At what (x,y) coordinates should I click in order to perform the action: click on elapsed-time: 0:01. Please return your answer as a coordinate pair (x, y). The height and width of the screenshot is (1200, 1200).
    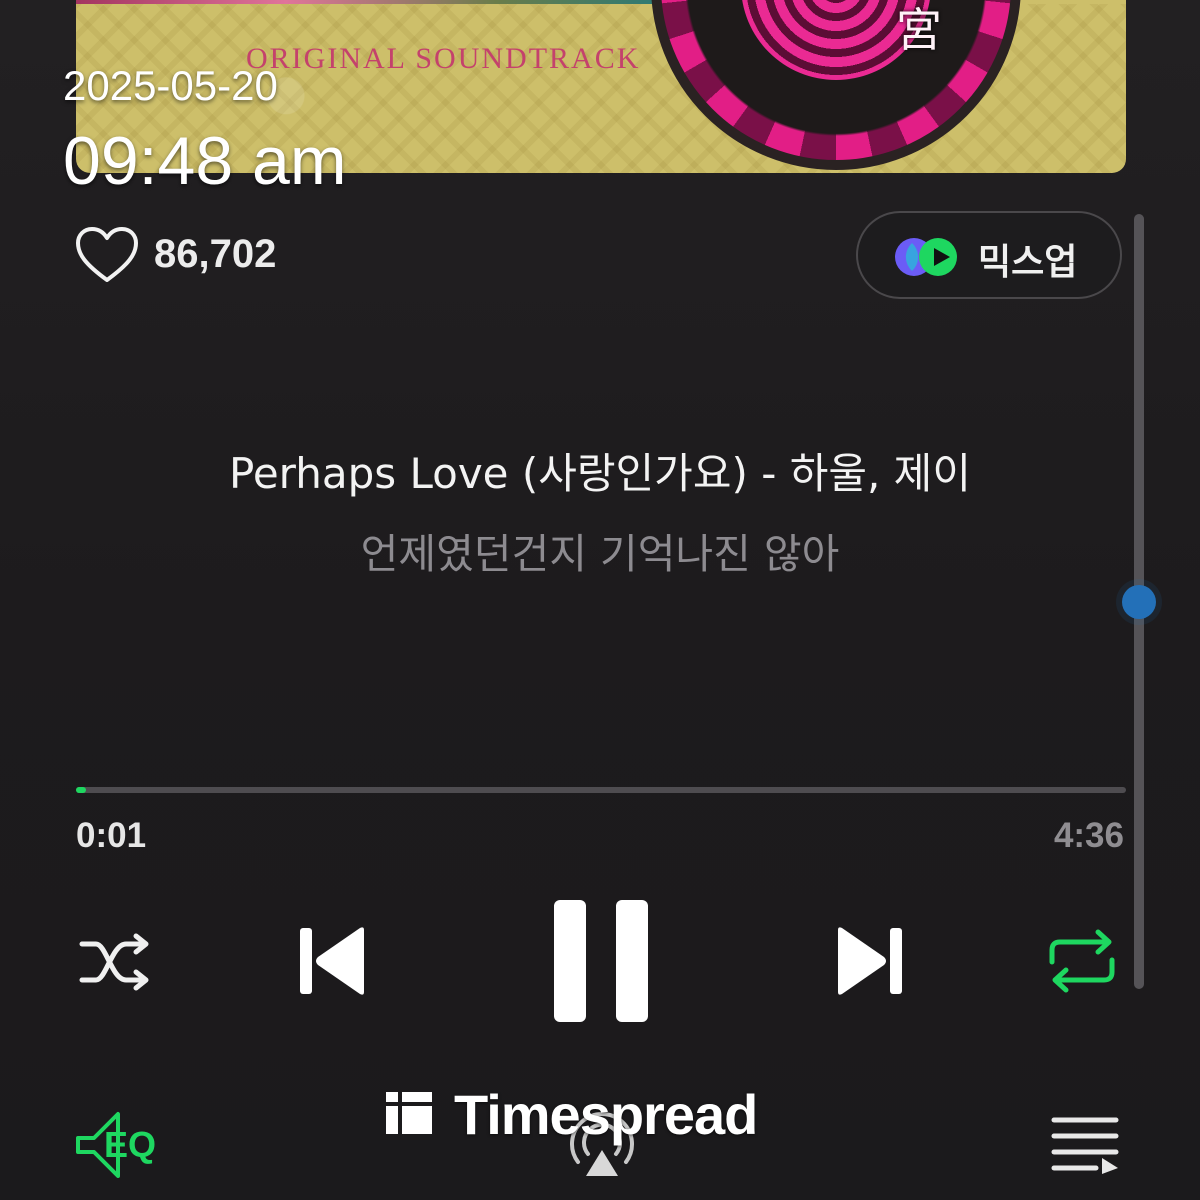
    Looking at the image, I should click on (111, 835).